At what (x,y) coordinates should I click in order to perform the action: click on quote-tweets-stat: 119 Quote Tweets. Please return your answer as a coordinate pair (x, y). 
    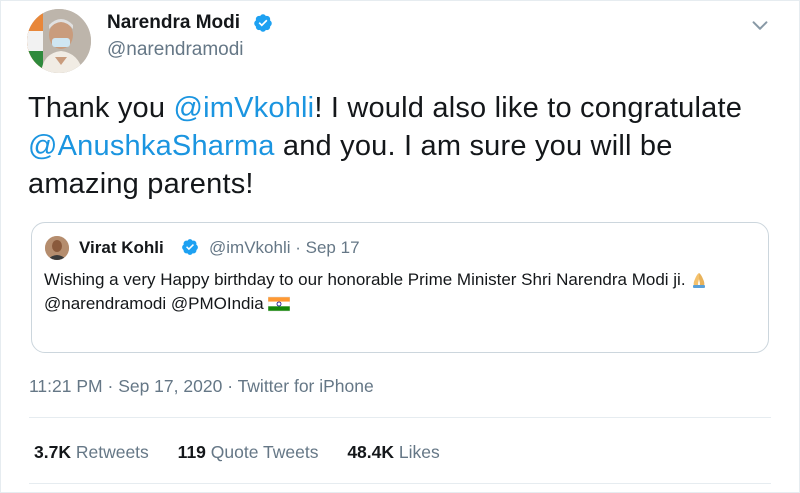
    Looking at the image, I should click on (248, 452).